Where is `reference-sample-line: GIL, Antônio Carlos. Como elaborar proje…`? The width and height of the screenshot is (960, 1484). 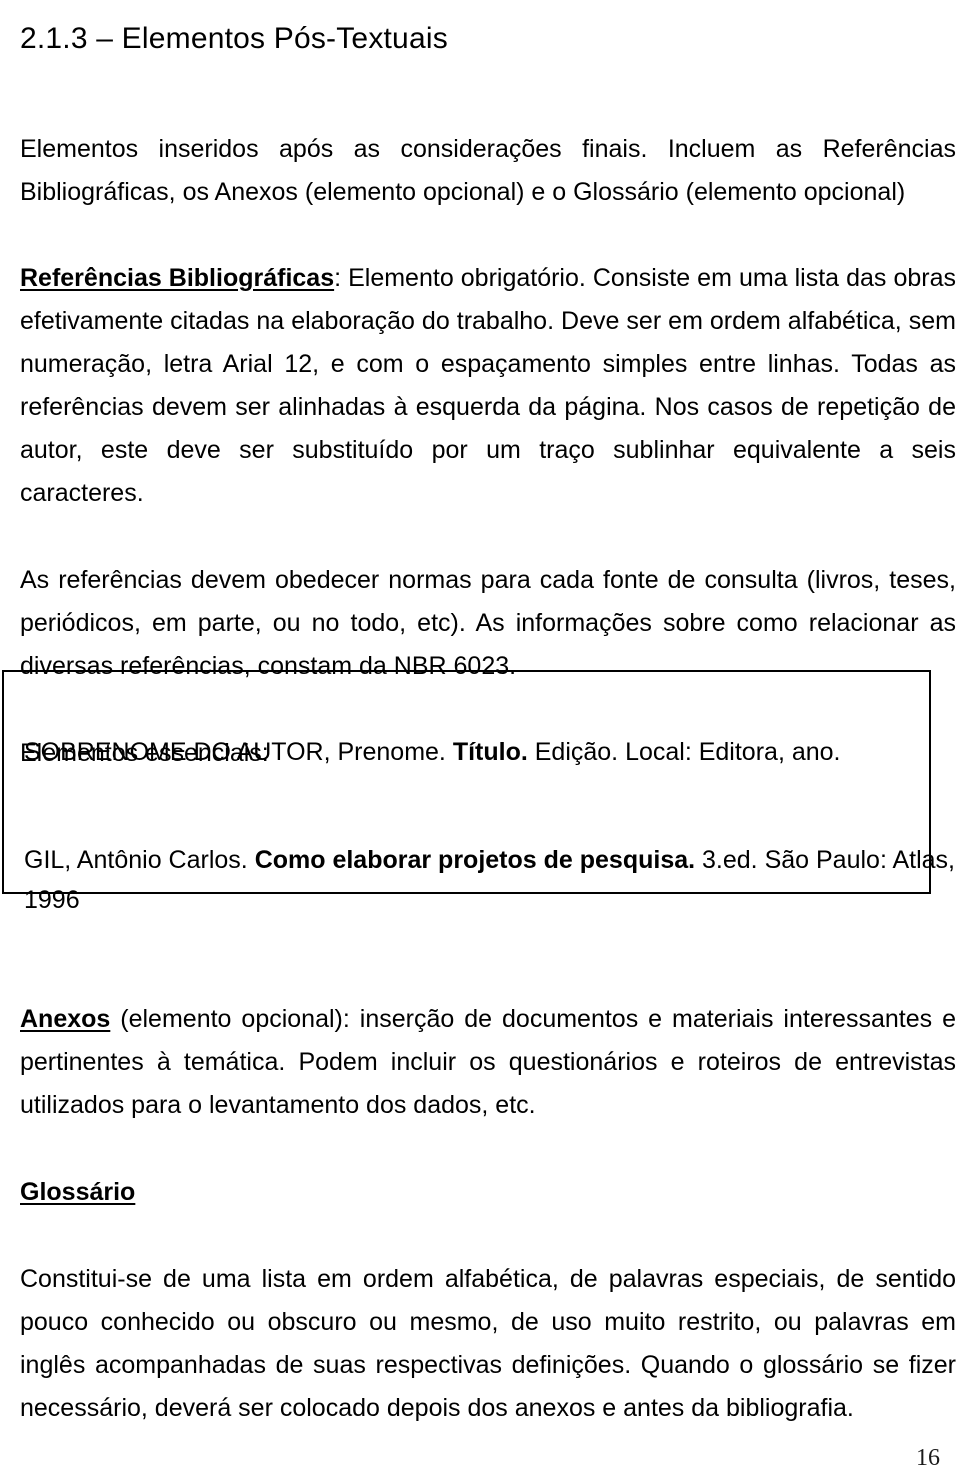 reference-sample-line: GIL, Antônio Carlos. Como elaborar proje… is located at coordinates (492, 880).